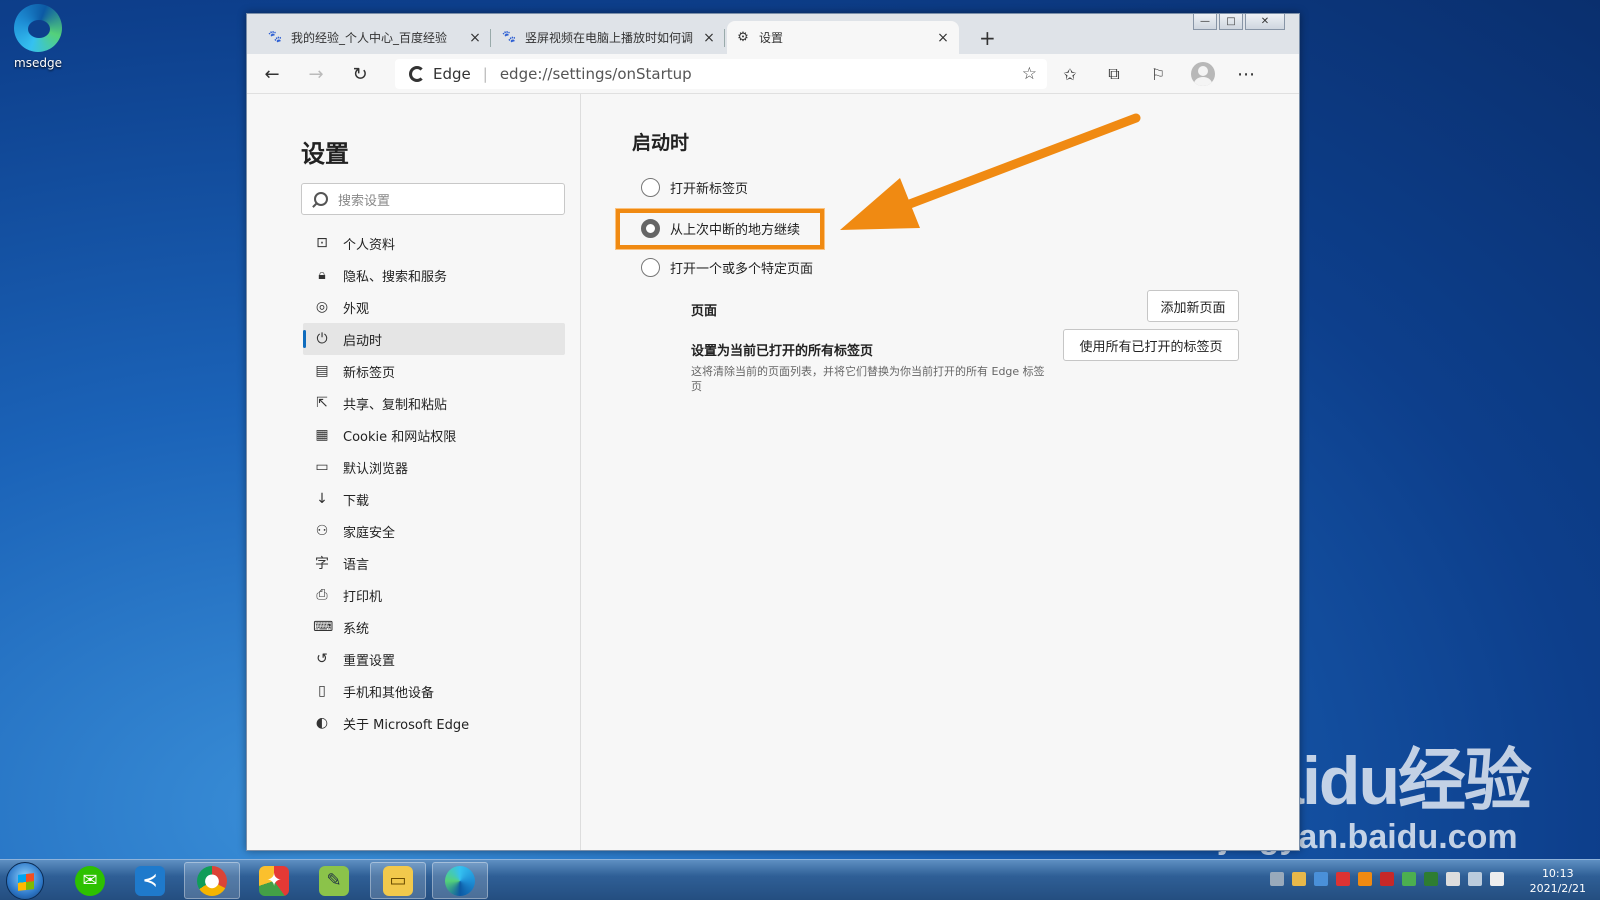 This screenshot has height=900, width=1600. I want to click on family-icon: ⚇, so click(322, 531).